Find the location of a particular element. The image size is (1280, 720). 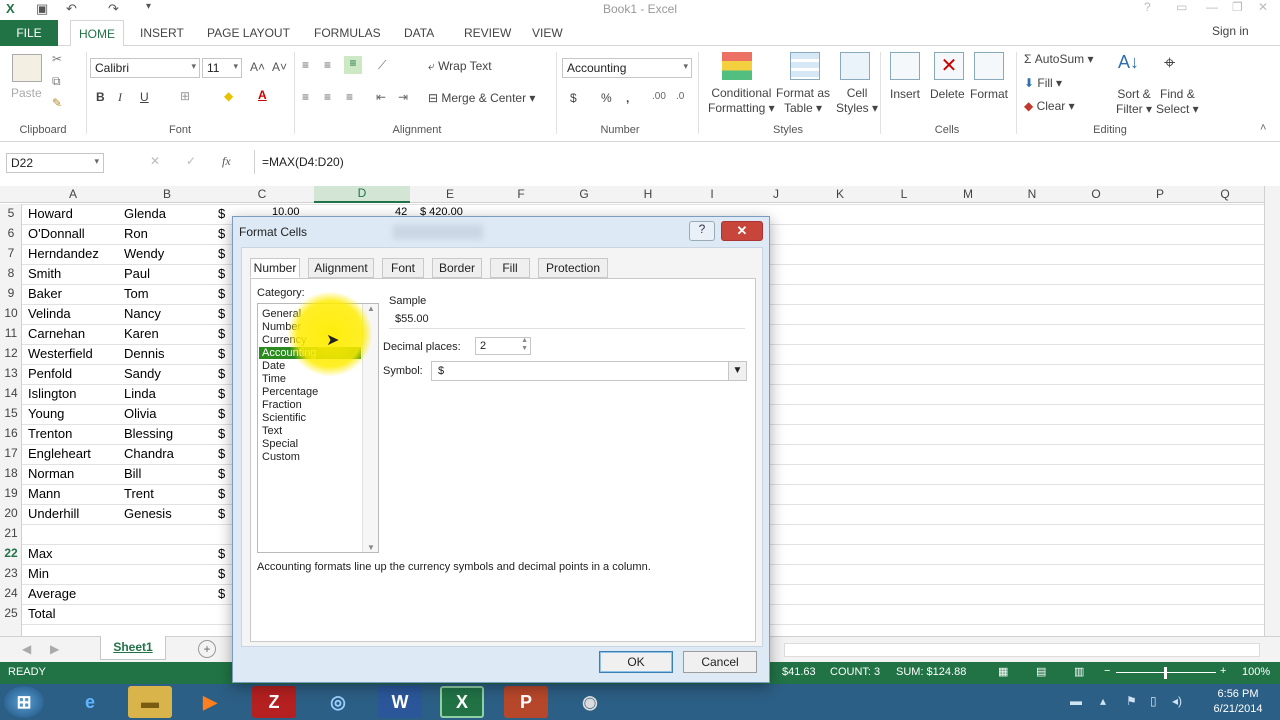

zoom-slider-thumb is located at coordinates (1165, 673).